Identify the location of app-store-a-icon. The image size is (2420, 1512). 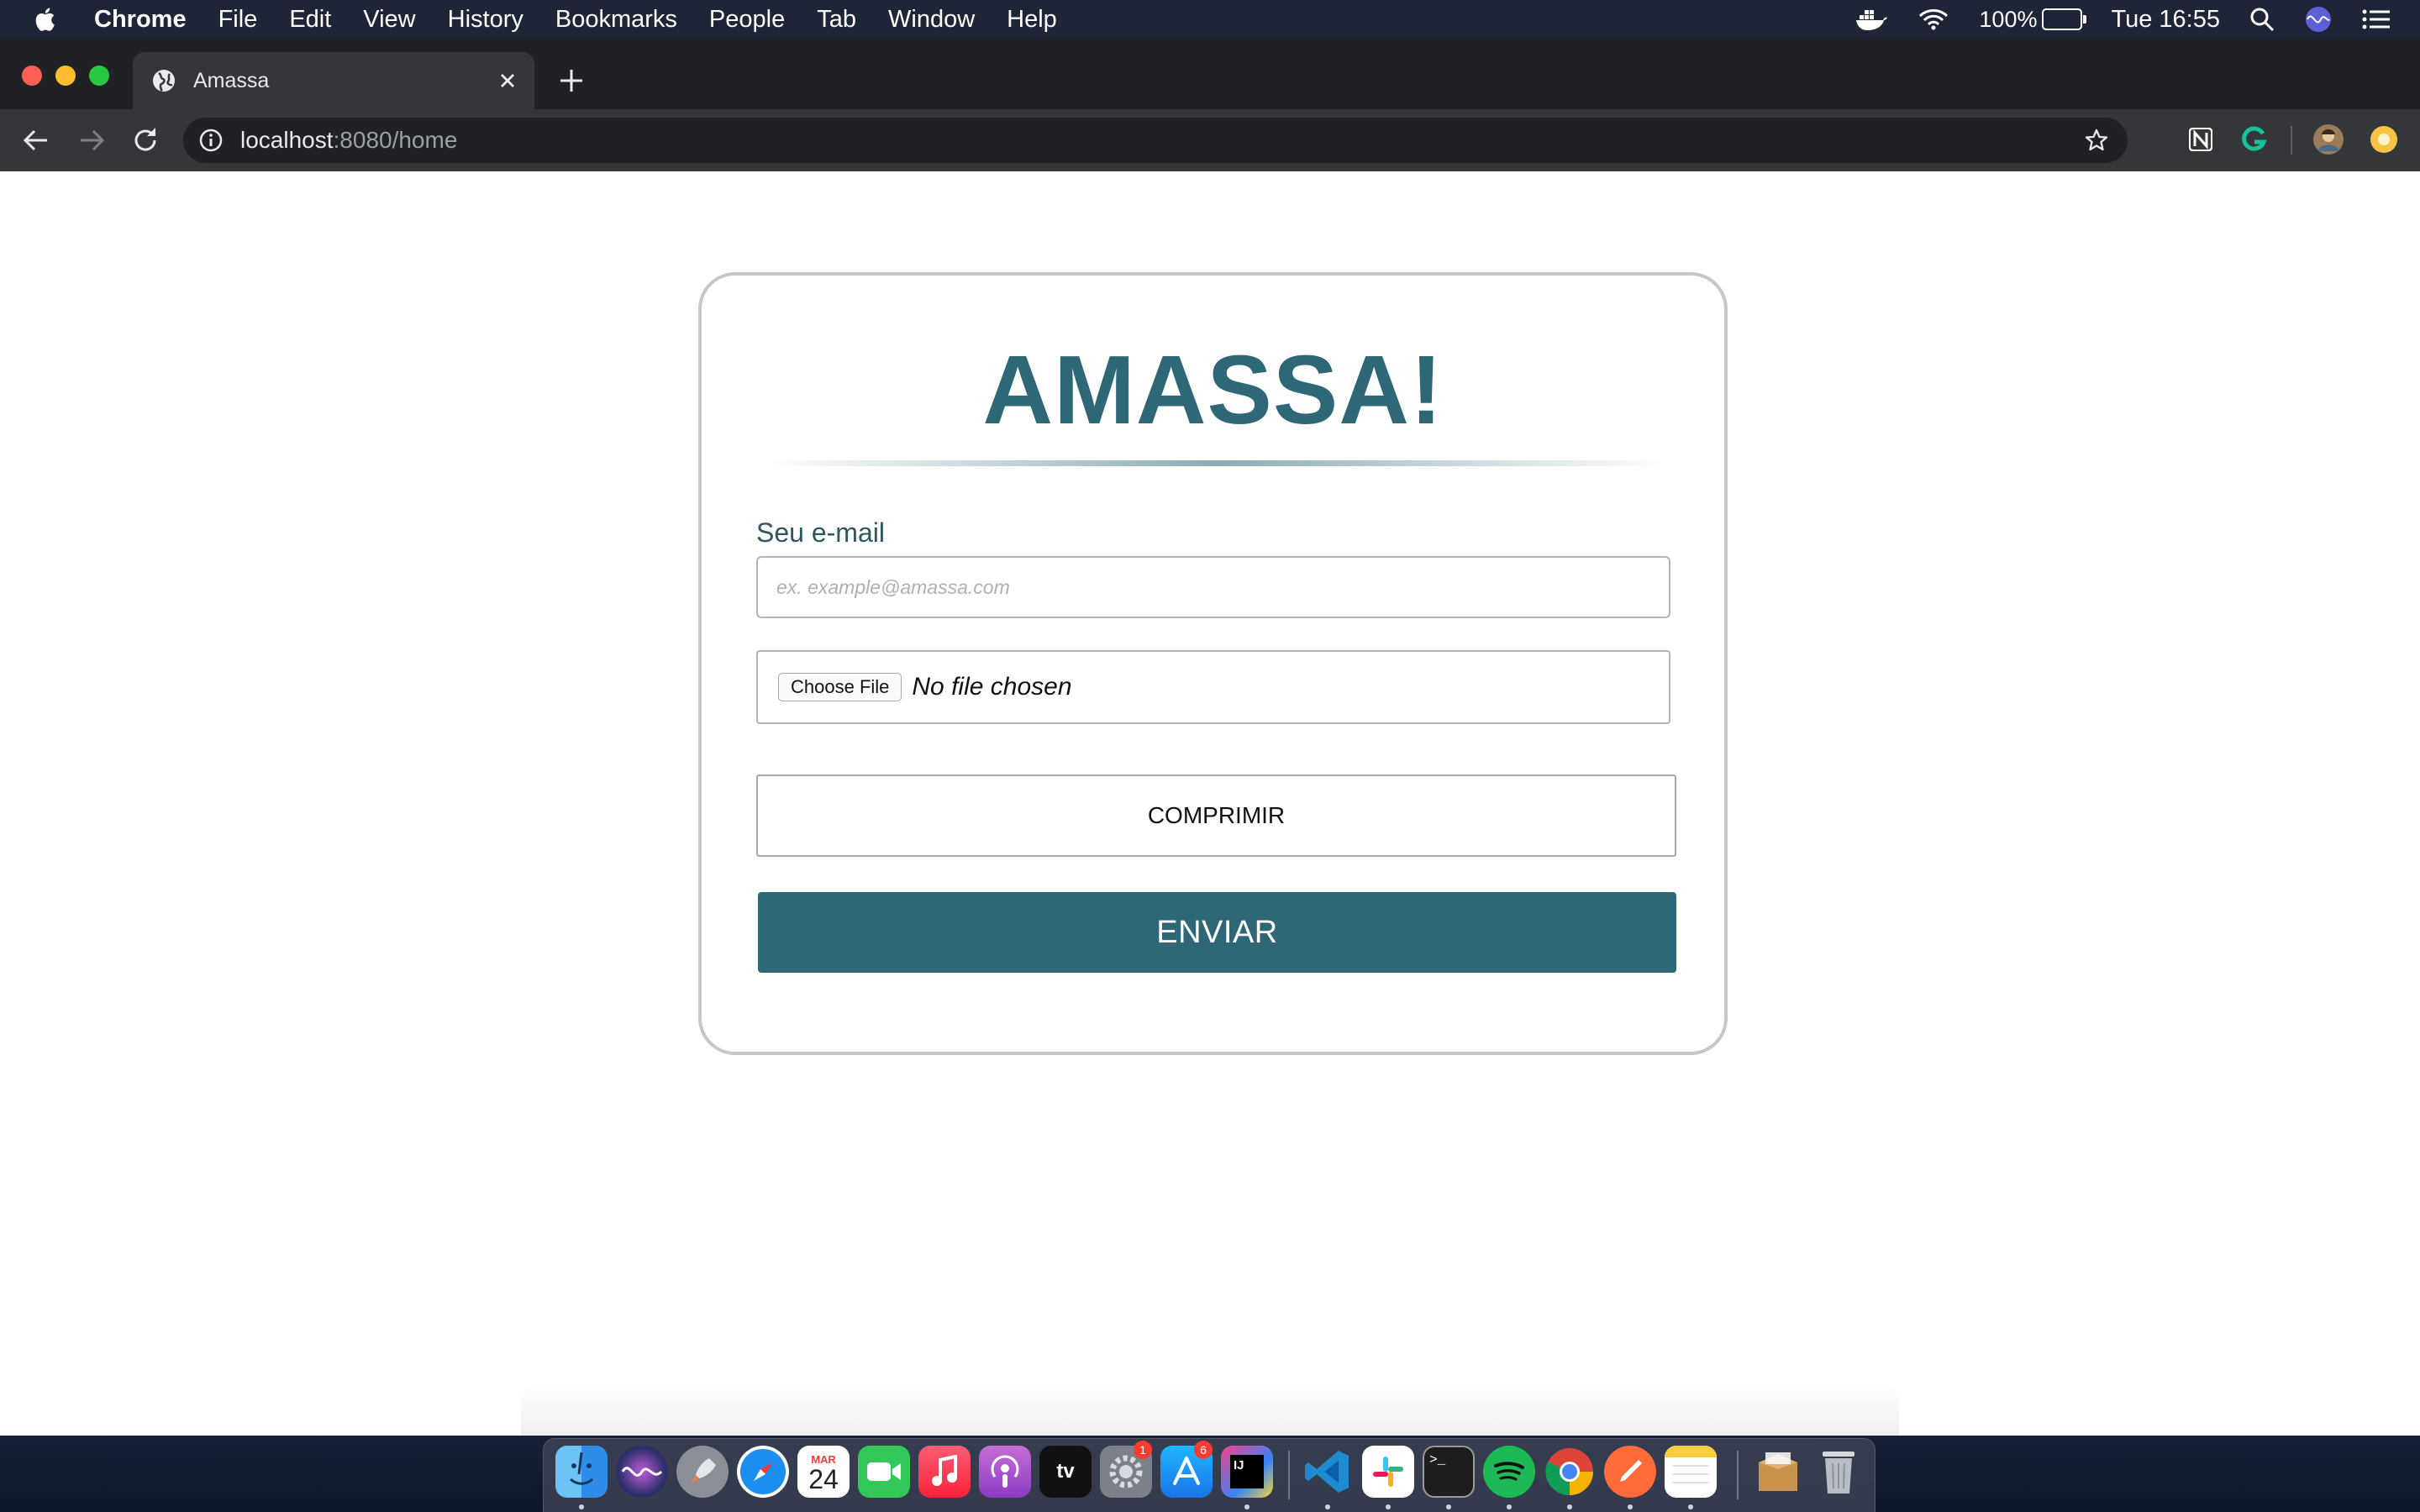
(1186, 1471).